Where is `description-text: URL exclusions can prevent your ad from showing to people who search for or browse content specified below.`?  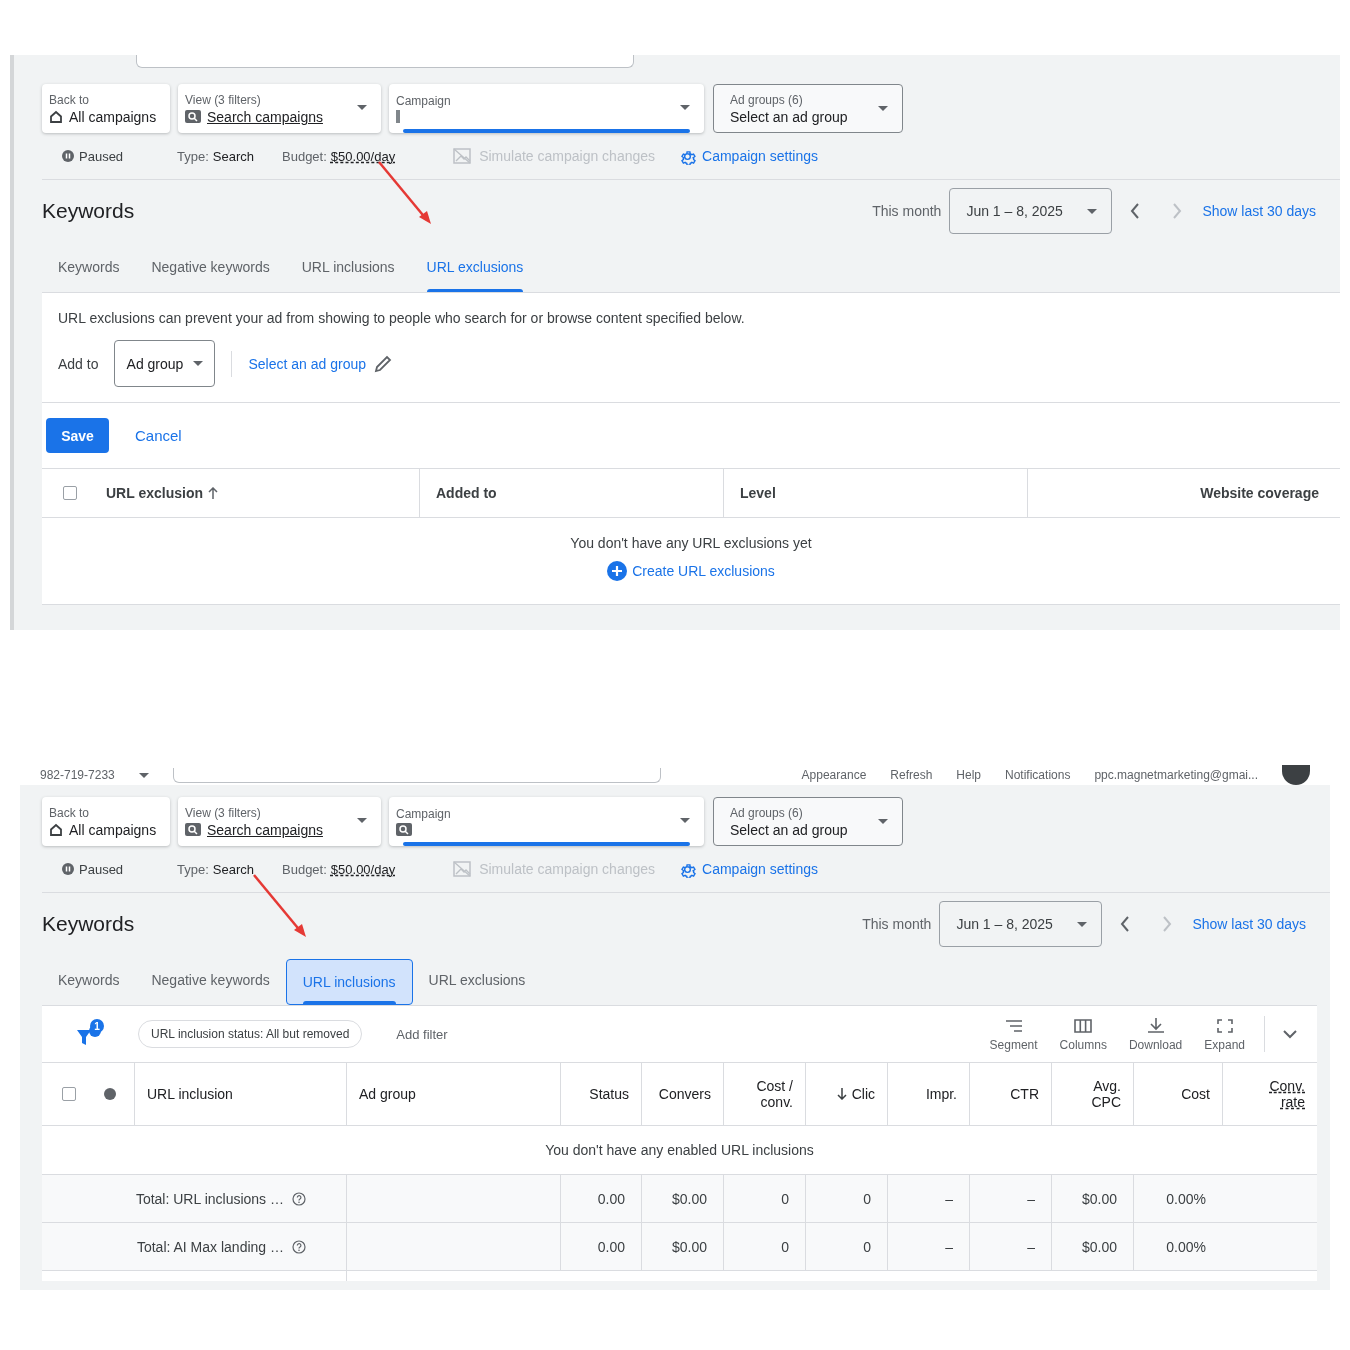 description-text: URL exclusions can prevent your ad from showing to people who search for or browse content specified below. is located at coordinates (401, 318).